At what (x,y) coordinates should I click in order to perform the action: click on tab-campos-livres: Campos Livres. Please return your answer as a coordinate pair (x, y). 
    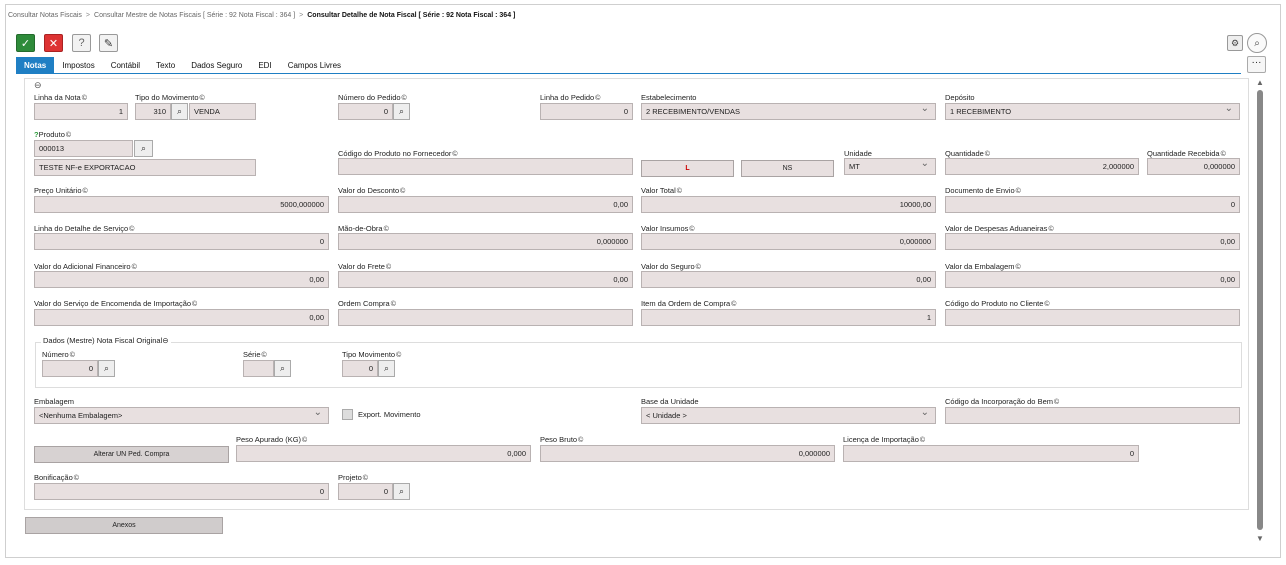
    Looking at the image, I should click on (314, 65).